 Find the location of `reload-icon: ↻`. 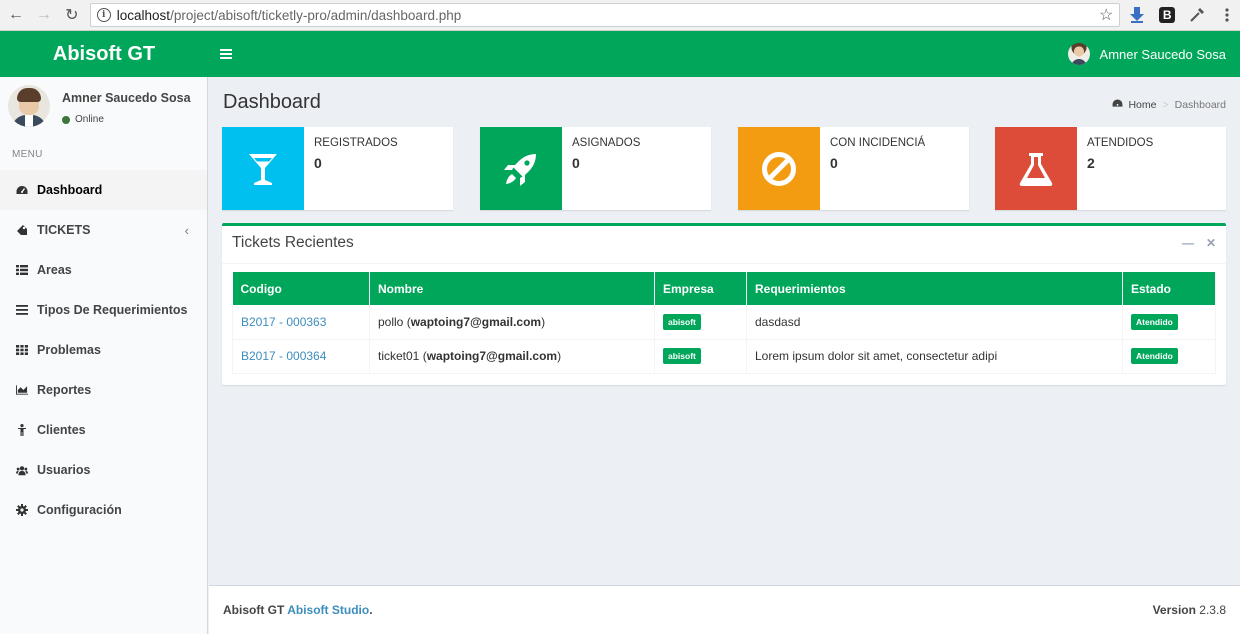

reload-icon: ↻ is located at coordinates (72, 15).